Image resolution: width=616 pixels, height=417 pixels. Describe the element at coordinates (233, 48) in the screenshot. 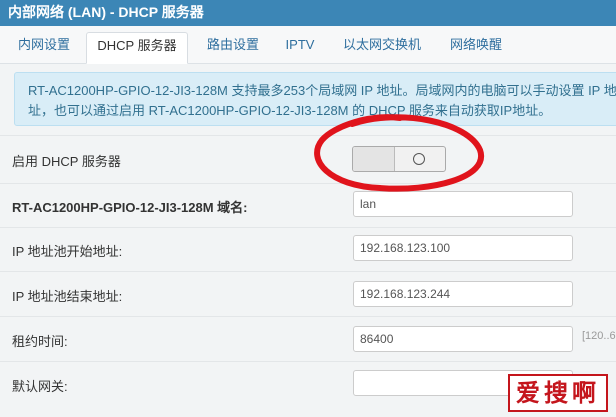

I see `tab-route: 路由设置` at that location.